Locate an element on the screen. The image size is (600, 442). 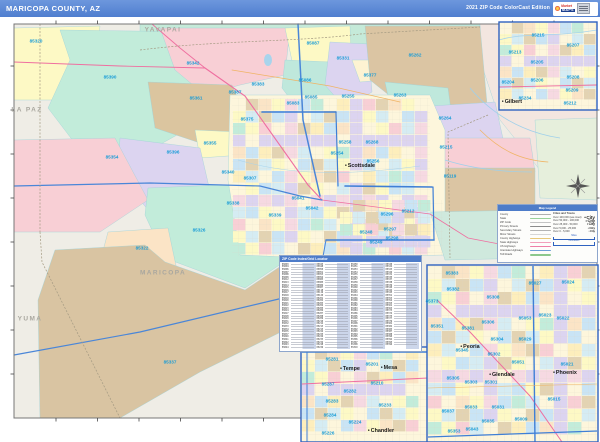
zip-index-row: 85310 is located at coordinates (367, 347).